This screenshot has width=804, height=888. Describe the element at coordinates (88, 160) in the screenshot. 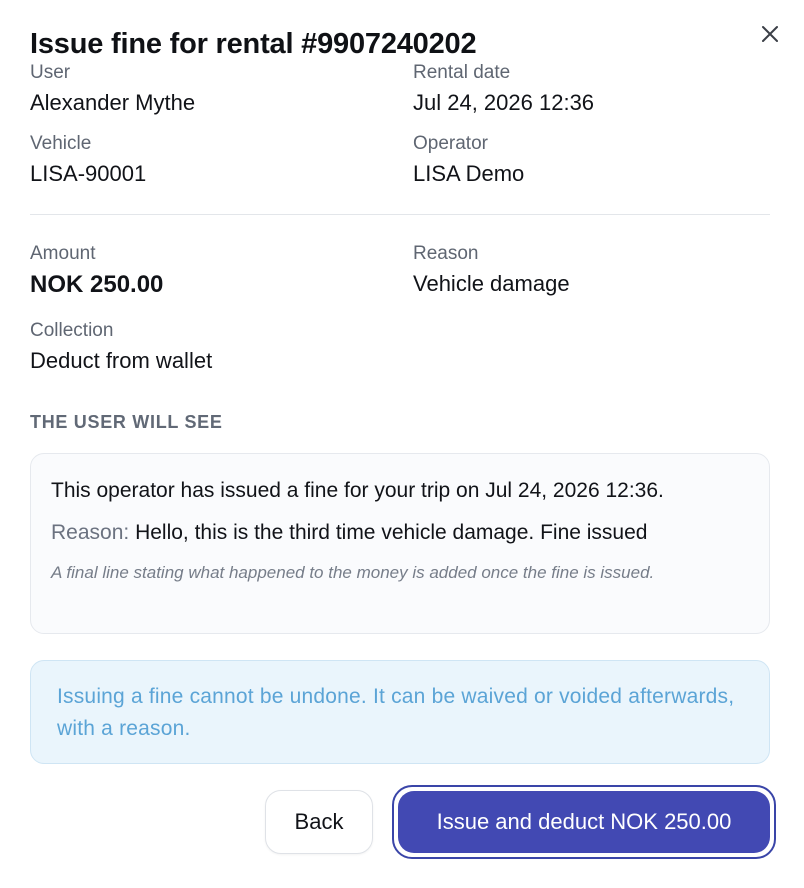

I see `vehicle-field: Vehicle LISA-90001` at that location.